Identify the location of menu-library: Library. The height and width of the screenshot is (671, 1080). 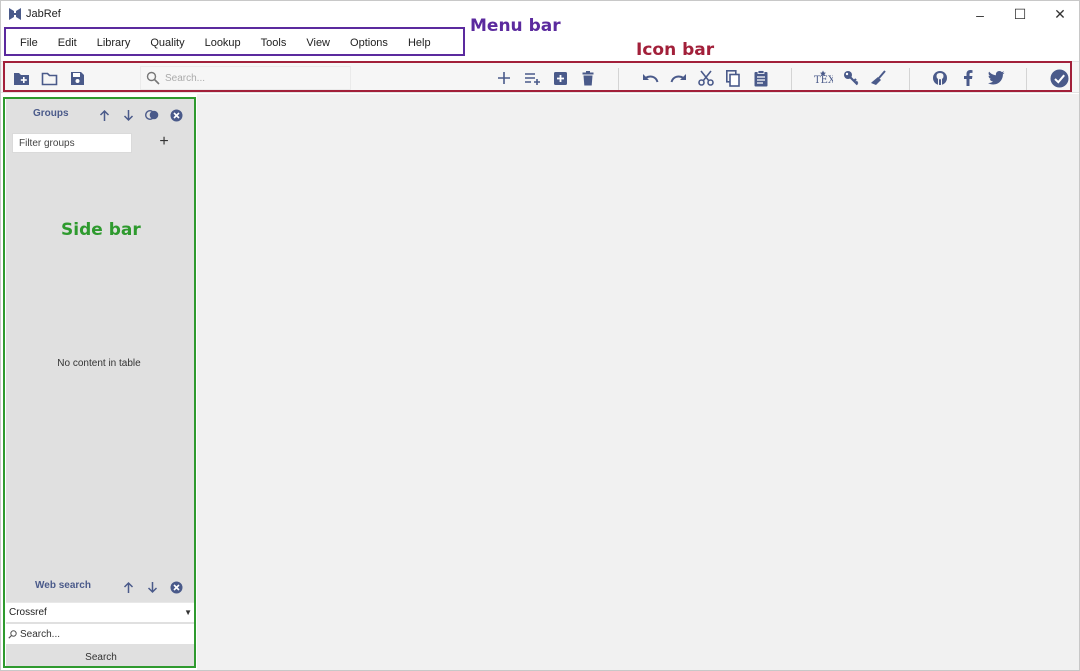
(114, 43).